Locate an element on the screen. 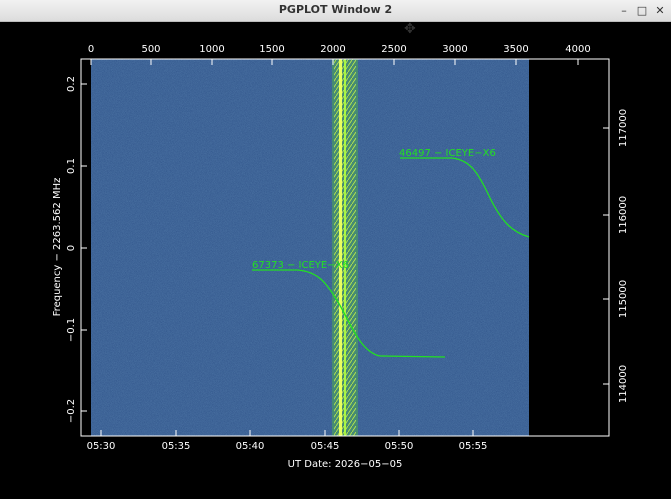 This screenshot has height=499, width=671. top-tick-label: 3000 is located at coordinates (454, 49).